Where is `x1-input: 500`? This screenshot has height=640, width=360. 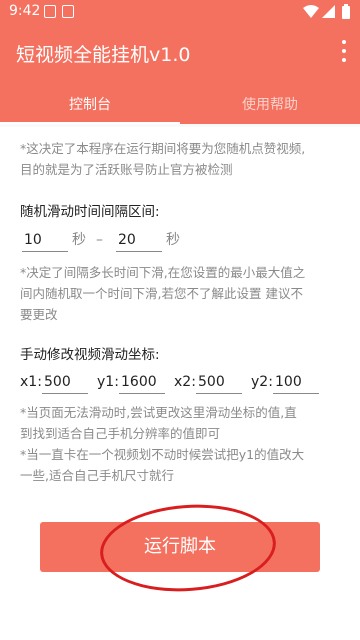 x1-input: 500 is located at coordinates (65, 382).